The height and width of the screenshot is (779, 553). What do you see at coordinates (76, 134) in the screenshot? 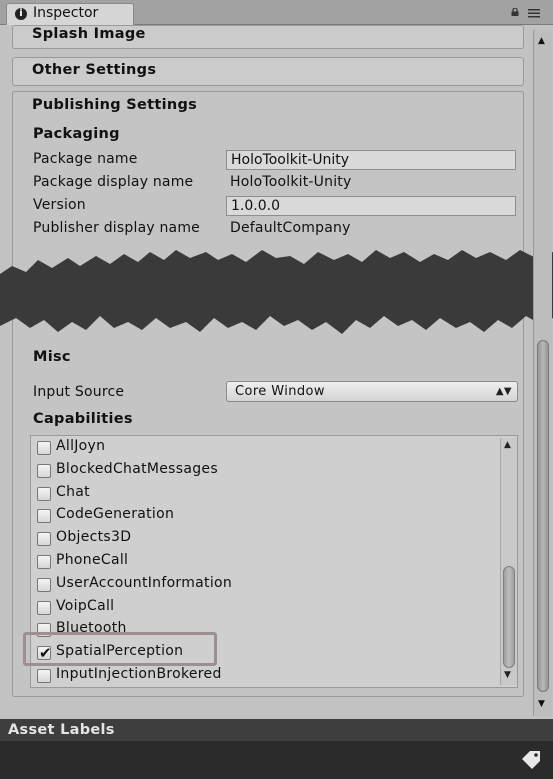
I see `packaging-heading: Packaging` at bounding box center [76, 134].